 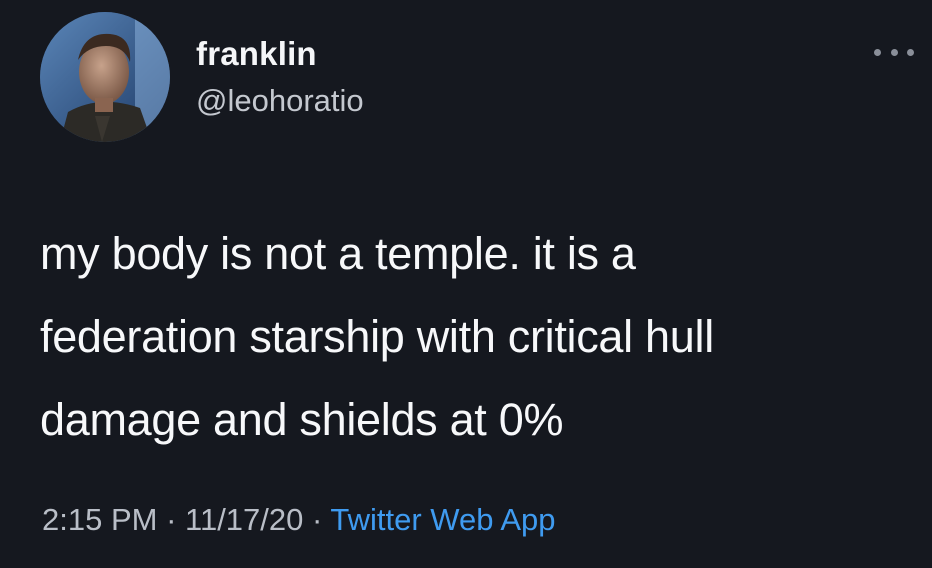 What do you see at coordinates (377, 336) in the screenshot?
I see `tweet-text-line: federation starship with critical hull` at bounding box center [377, 336].